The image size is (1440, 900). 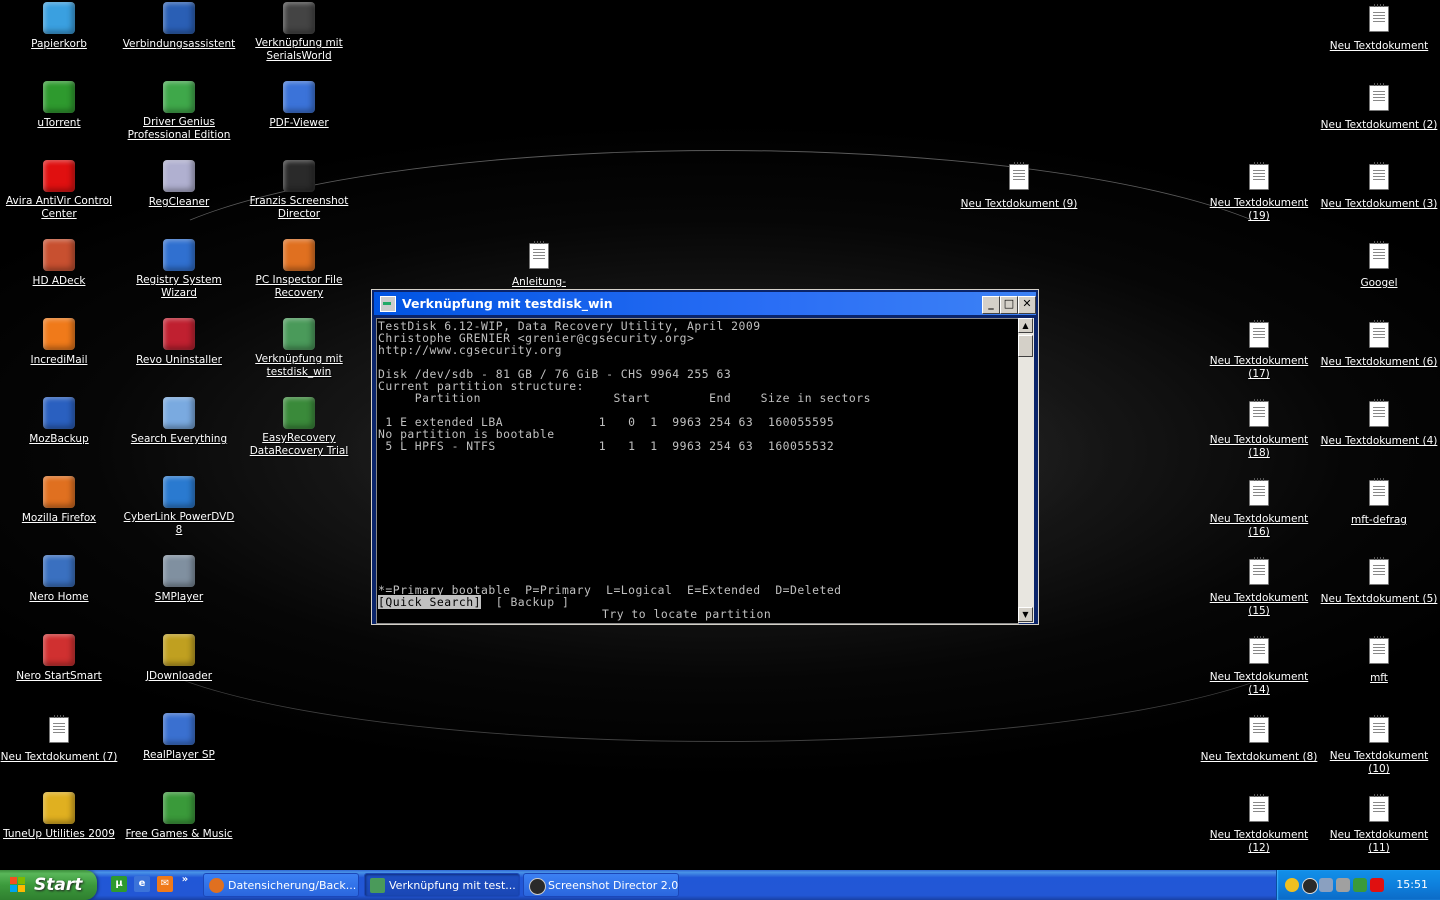 What do you see at coordinates (179, 755) in the screenshot?
I see `desktop-icon-label: RealPlayer SP` at bounding box center [179, 755].